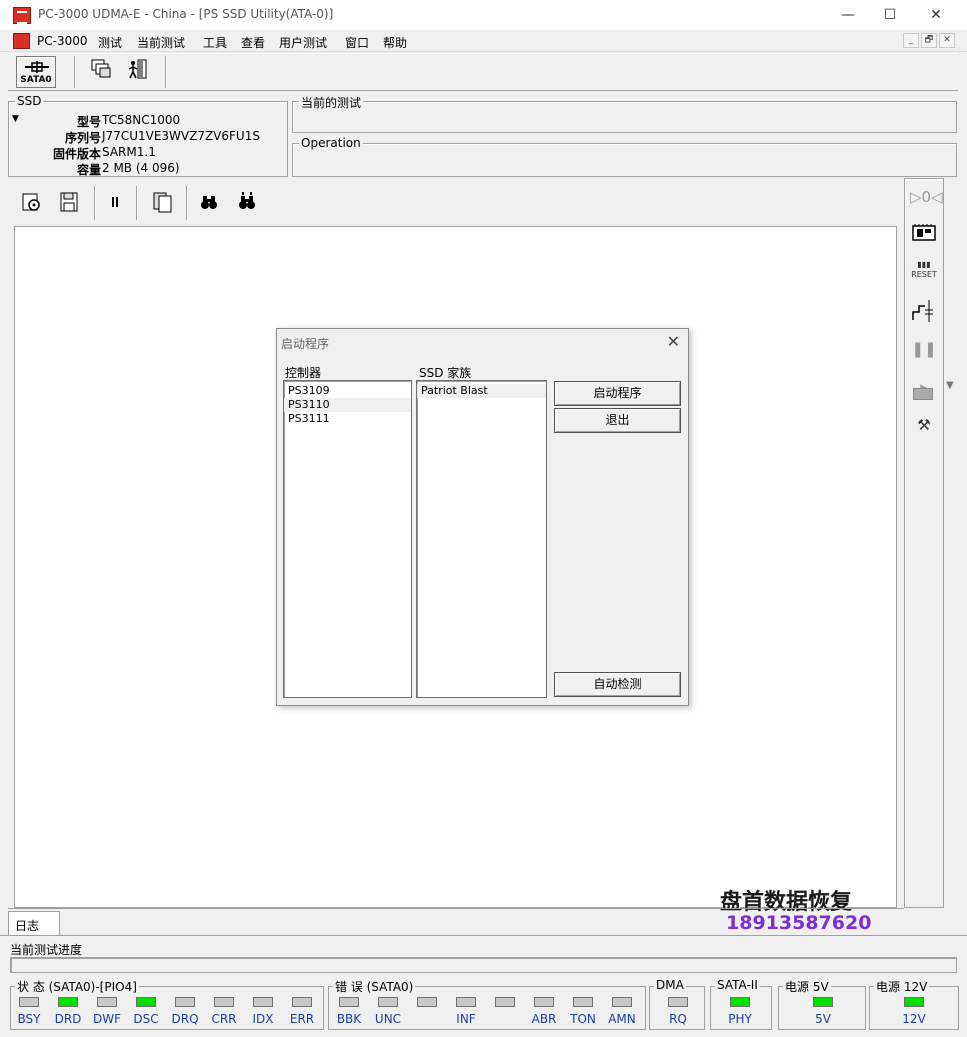  I want to click on dialog-close-button: ✕, so click(673, 341).